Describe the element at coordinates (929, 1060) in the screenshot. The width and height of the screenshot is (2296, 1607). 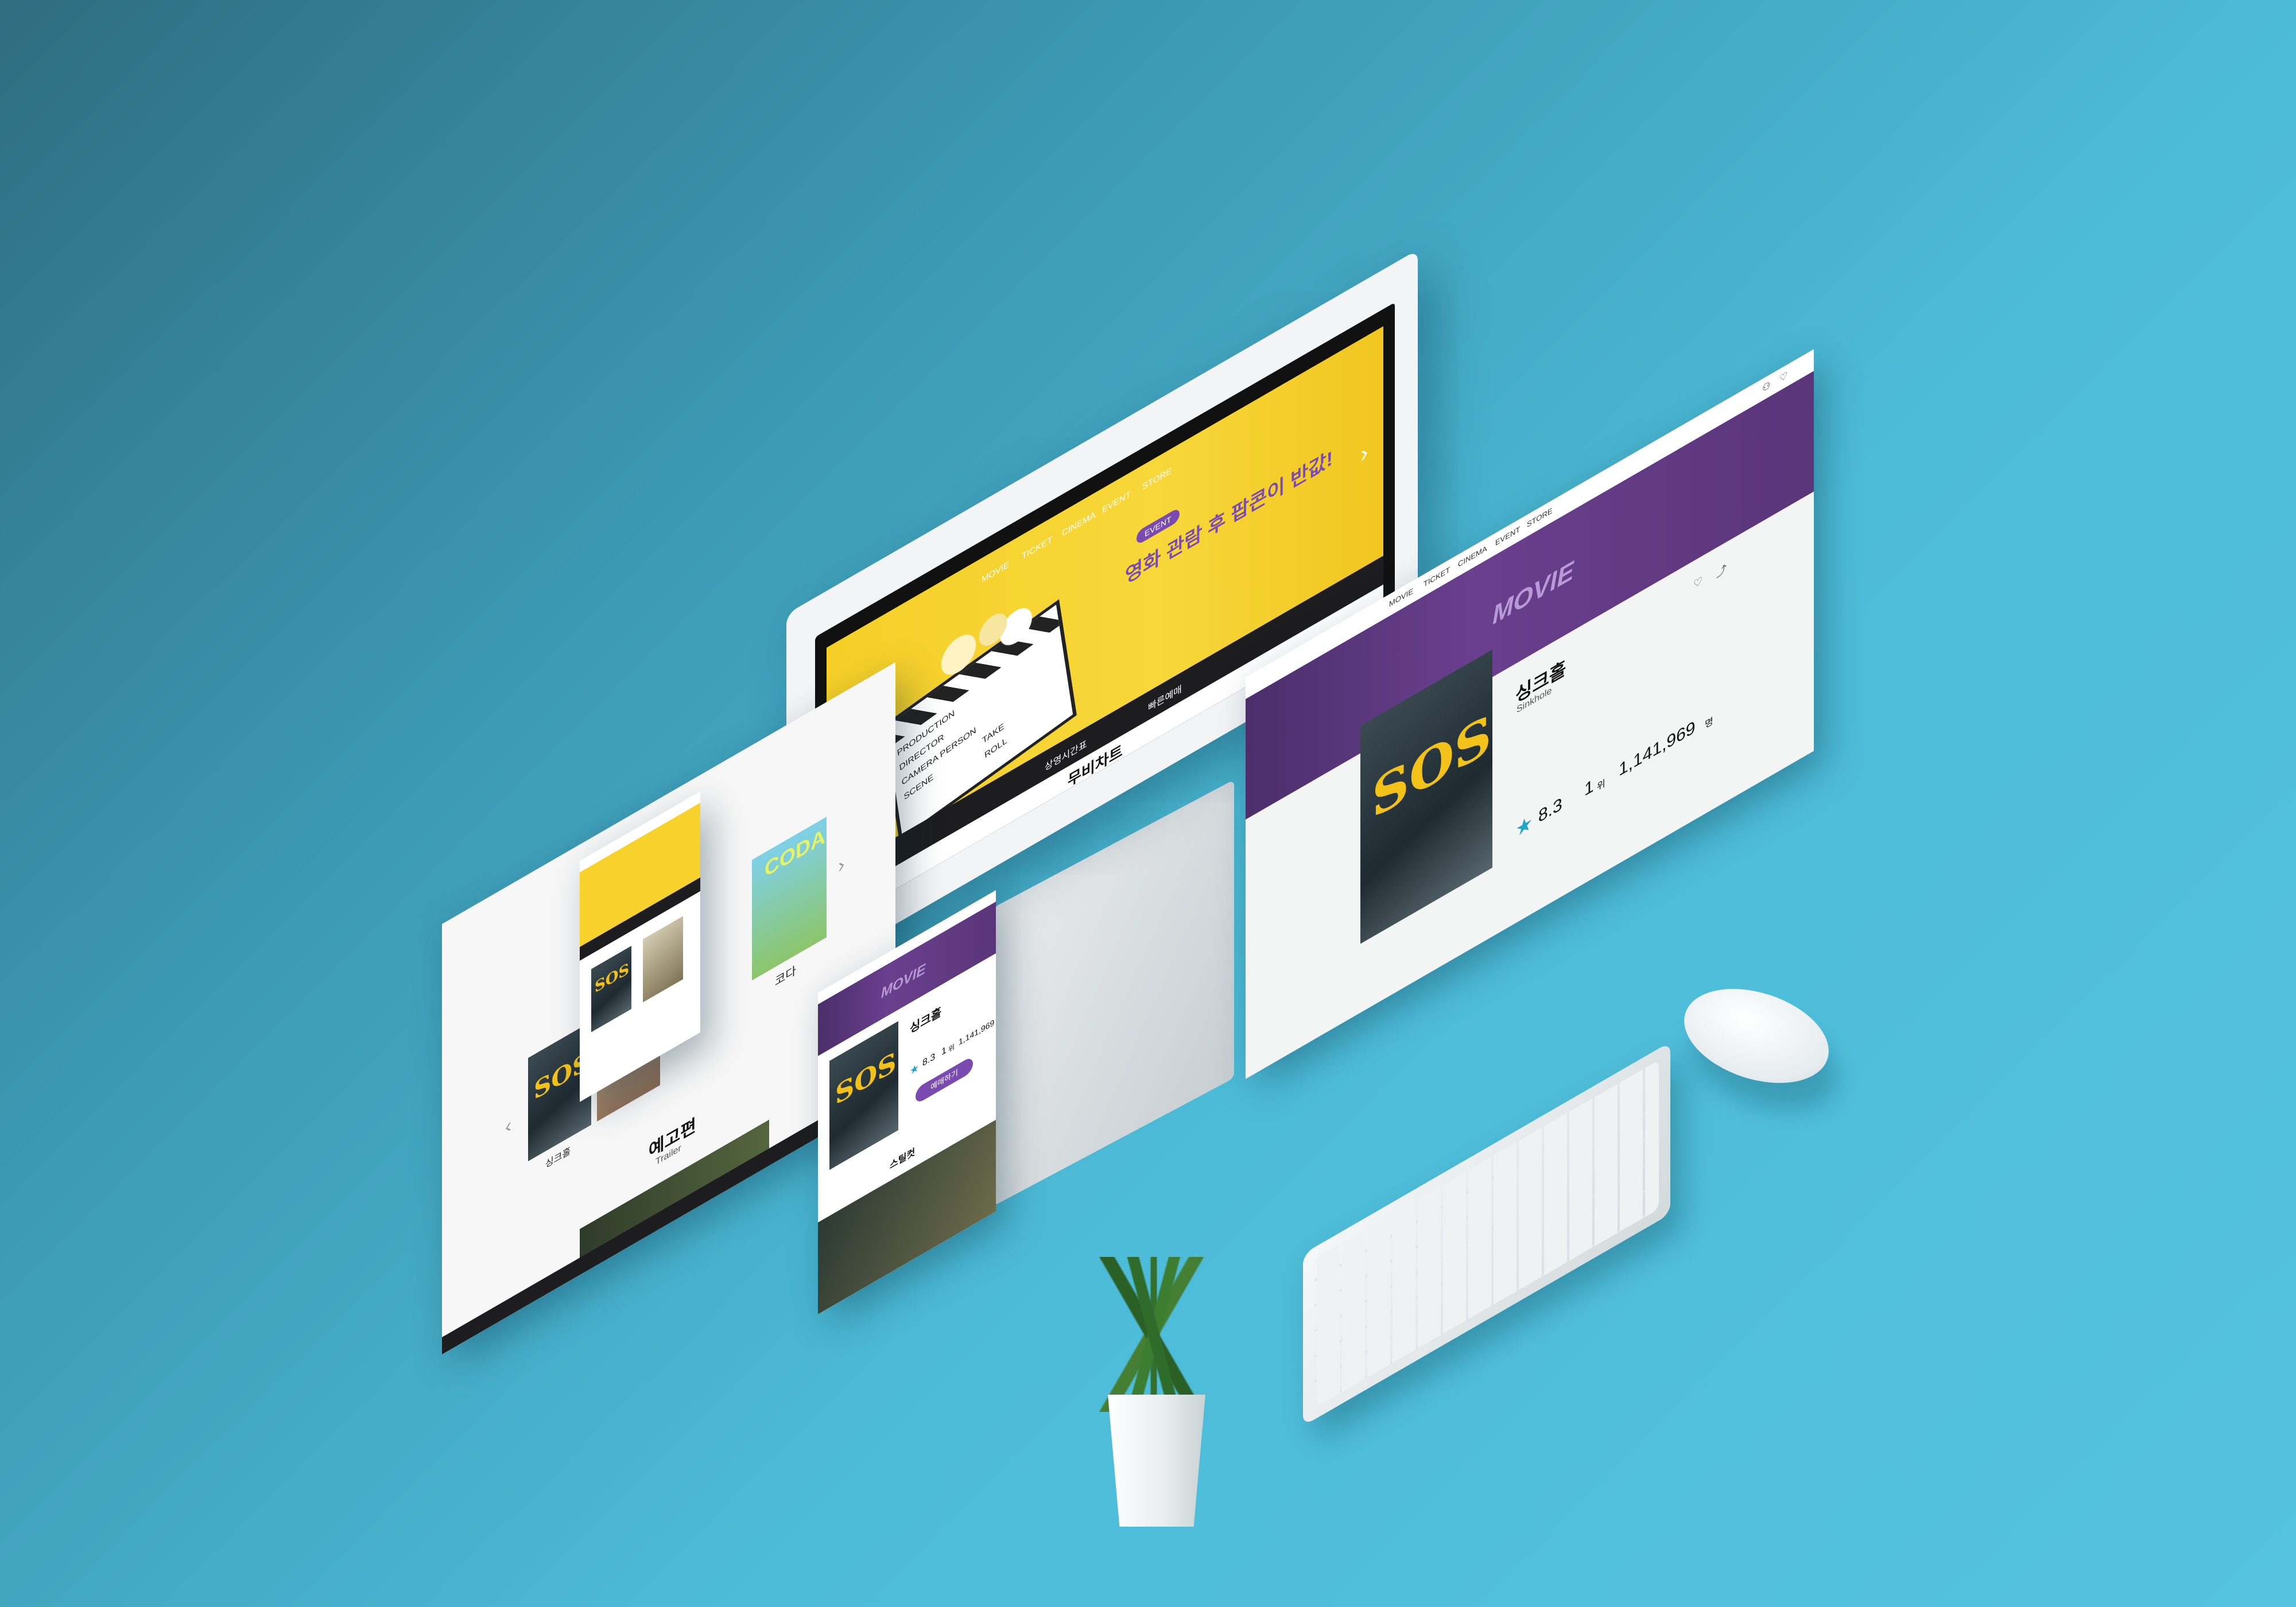
I see `phone-rating: 8.3` at that location.